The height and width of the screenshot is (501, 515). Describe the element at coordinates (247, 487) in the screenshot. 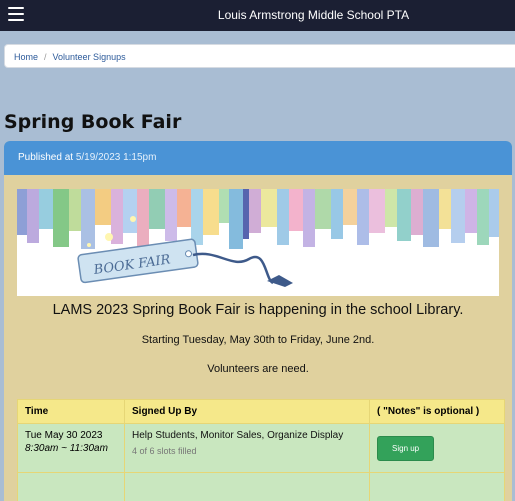

I see `slot-role-cell` at that location.